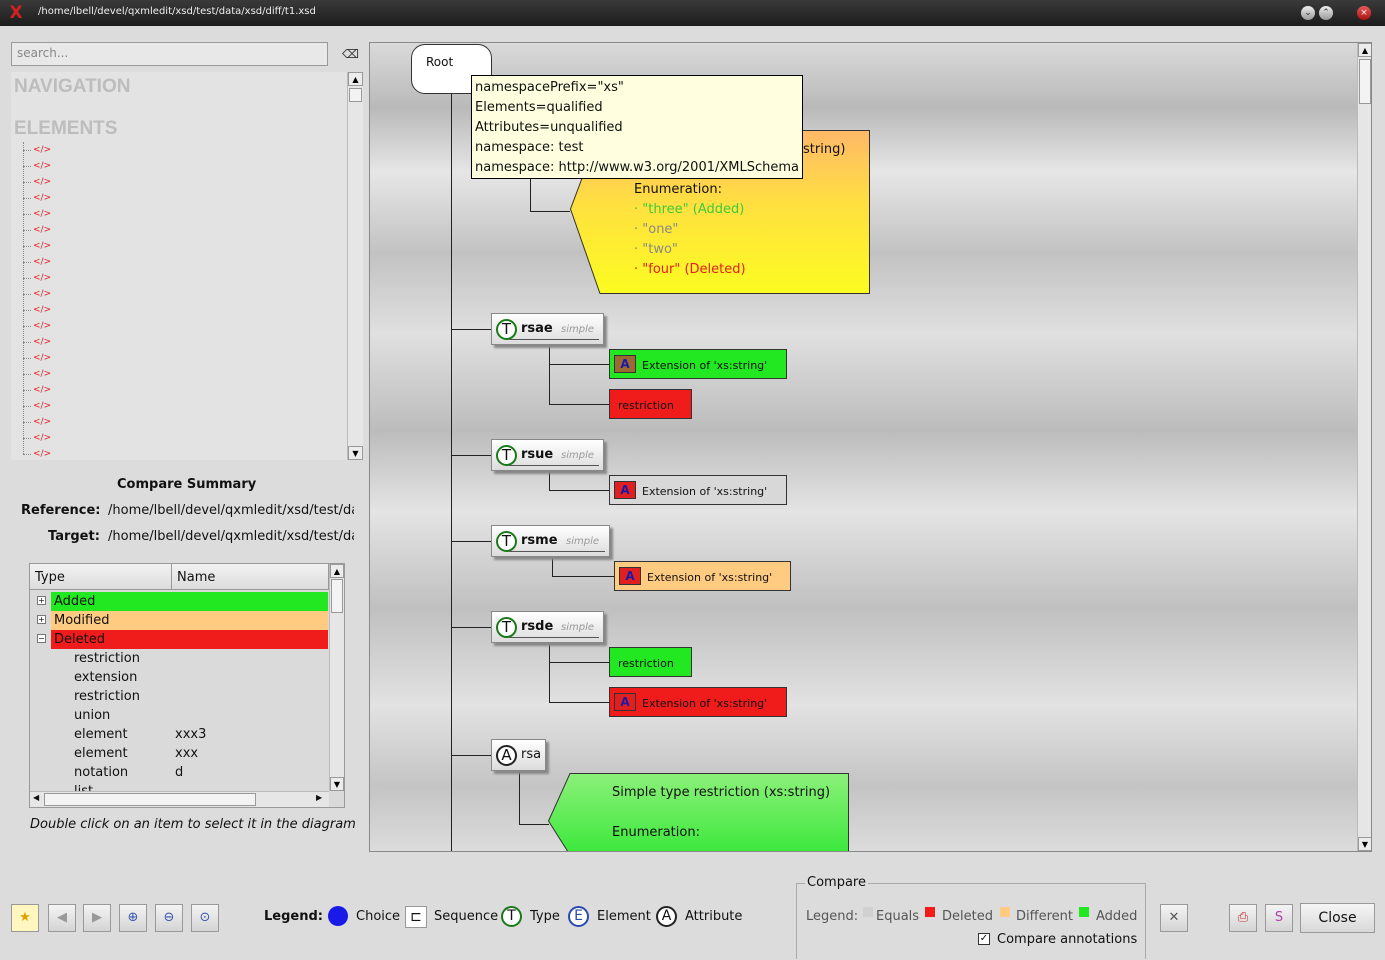 Image resolution: width=1385 pixels, height=960 pixels. What do you see at coordinates (416, 917) in the screenshot?
I see `sequence-icon: ⊏` at bounding box center [416, 917].